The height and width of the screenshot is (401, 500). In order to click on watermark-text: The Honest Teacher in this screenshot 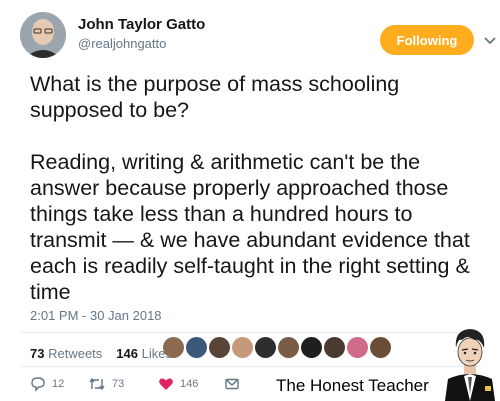, I will do `click(352, 385)`.